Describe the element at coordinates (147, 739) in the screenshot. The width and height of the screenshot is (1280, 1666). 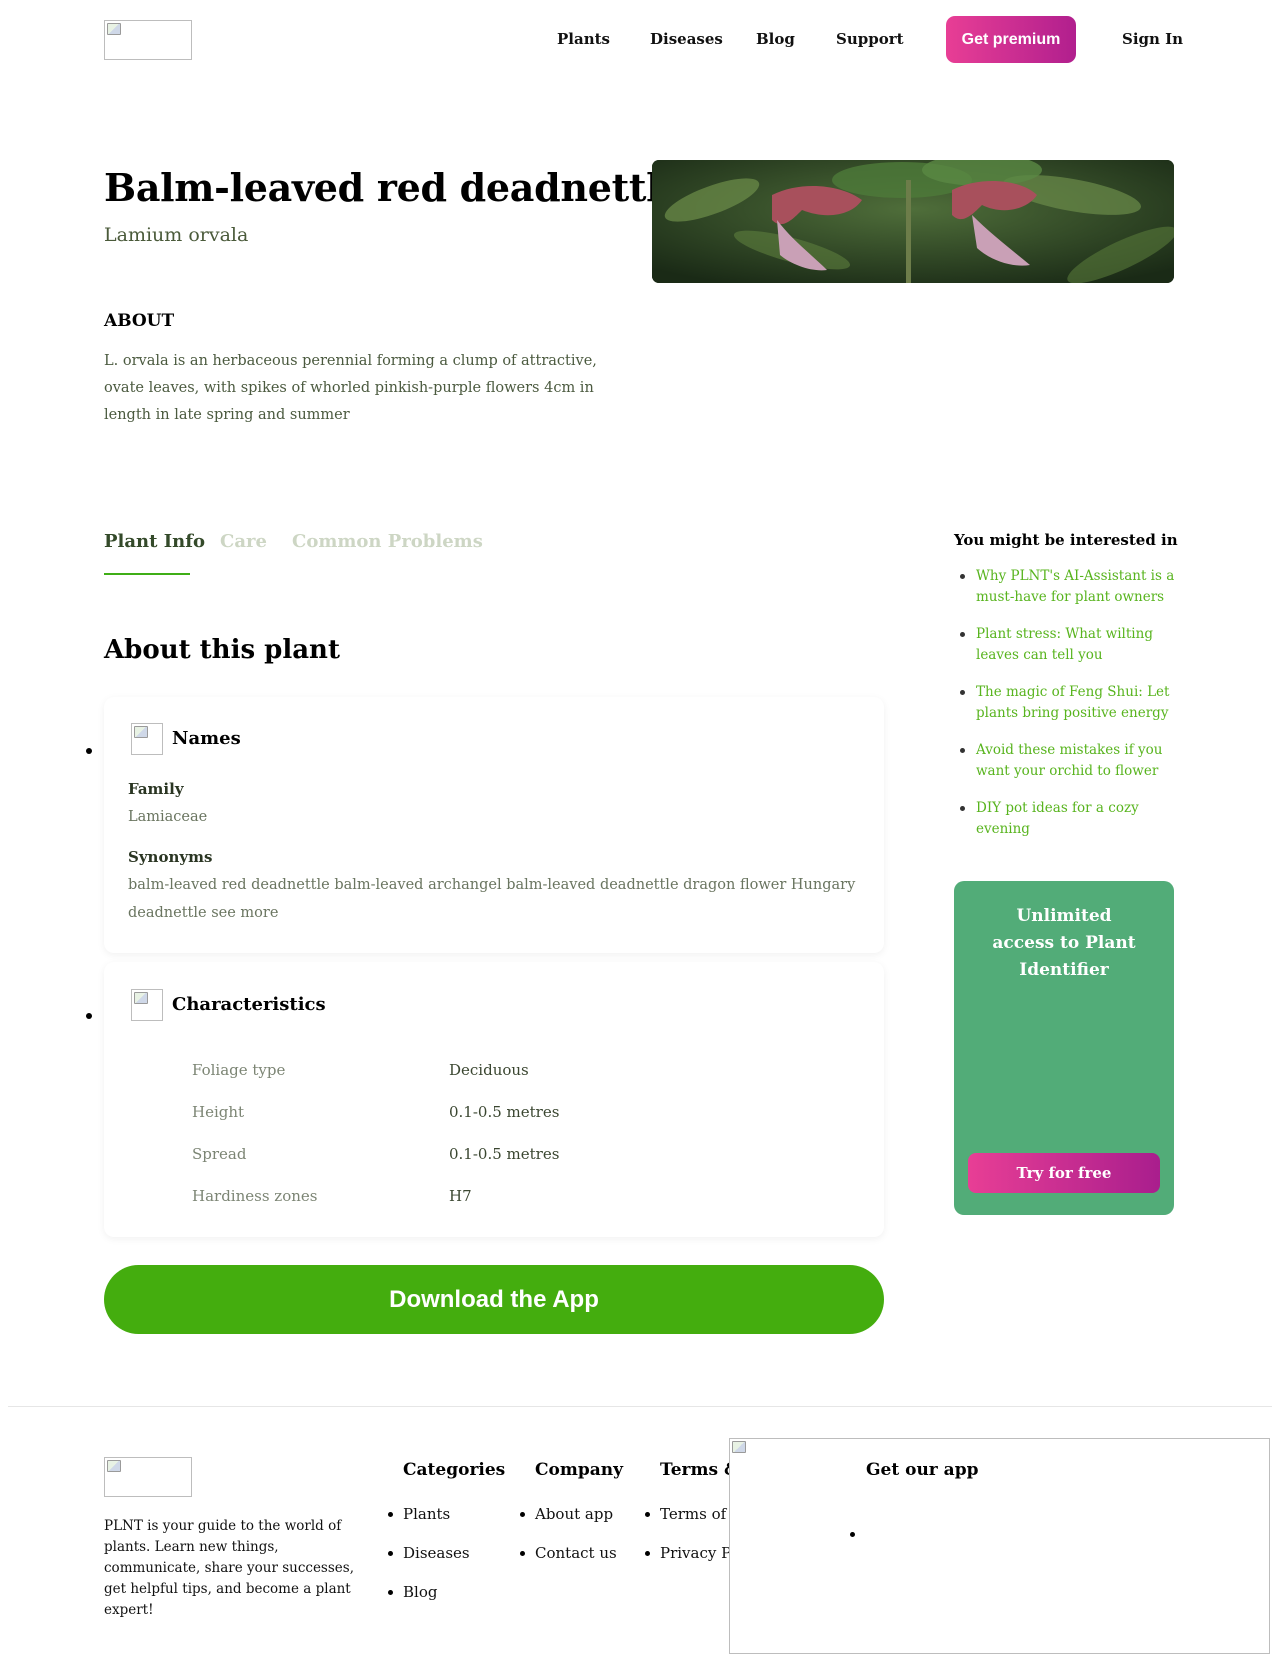
I see `names-icon` at that location.